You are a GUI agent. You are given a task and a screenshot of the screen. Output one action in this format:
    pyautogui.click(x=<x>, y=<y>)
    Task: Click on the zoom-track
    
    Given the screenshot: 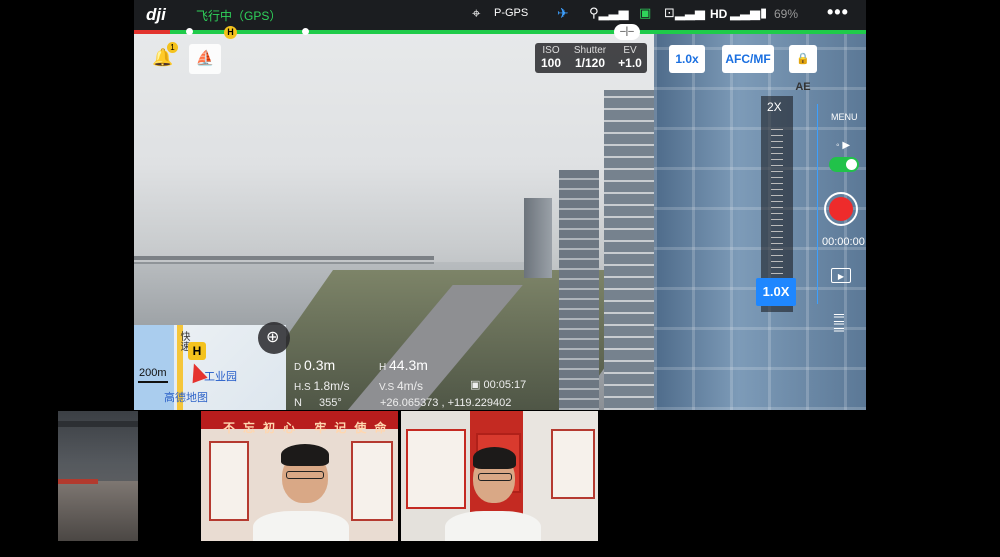 What is the action you would take?
    pyautogui.click(x=817, y=204)
    